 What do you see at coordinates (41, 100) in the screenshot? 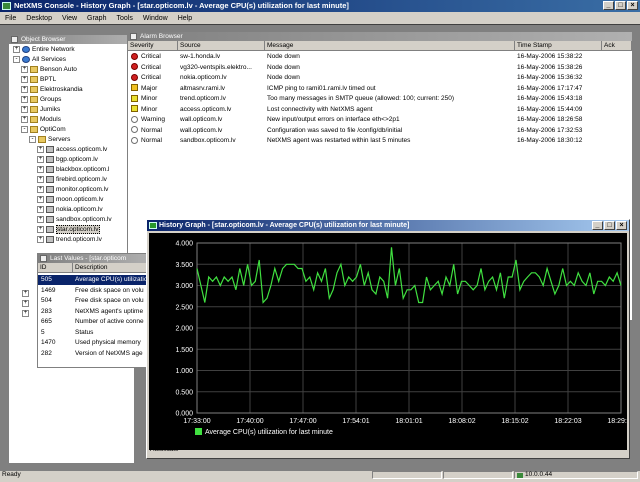
I see `tree-item: + Groups` at bounding box center [41, 100].